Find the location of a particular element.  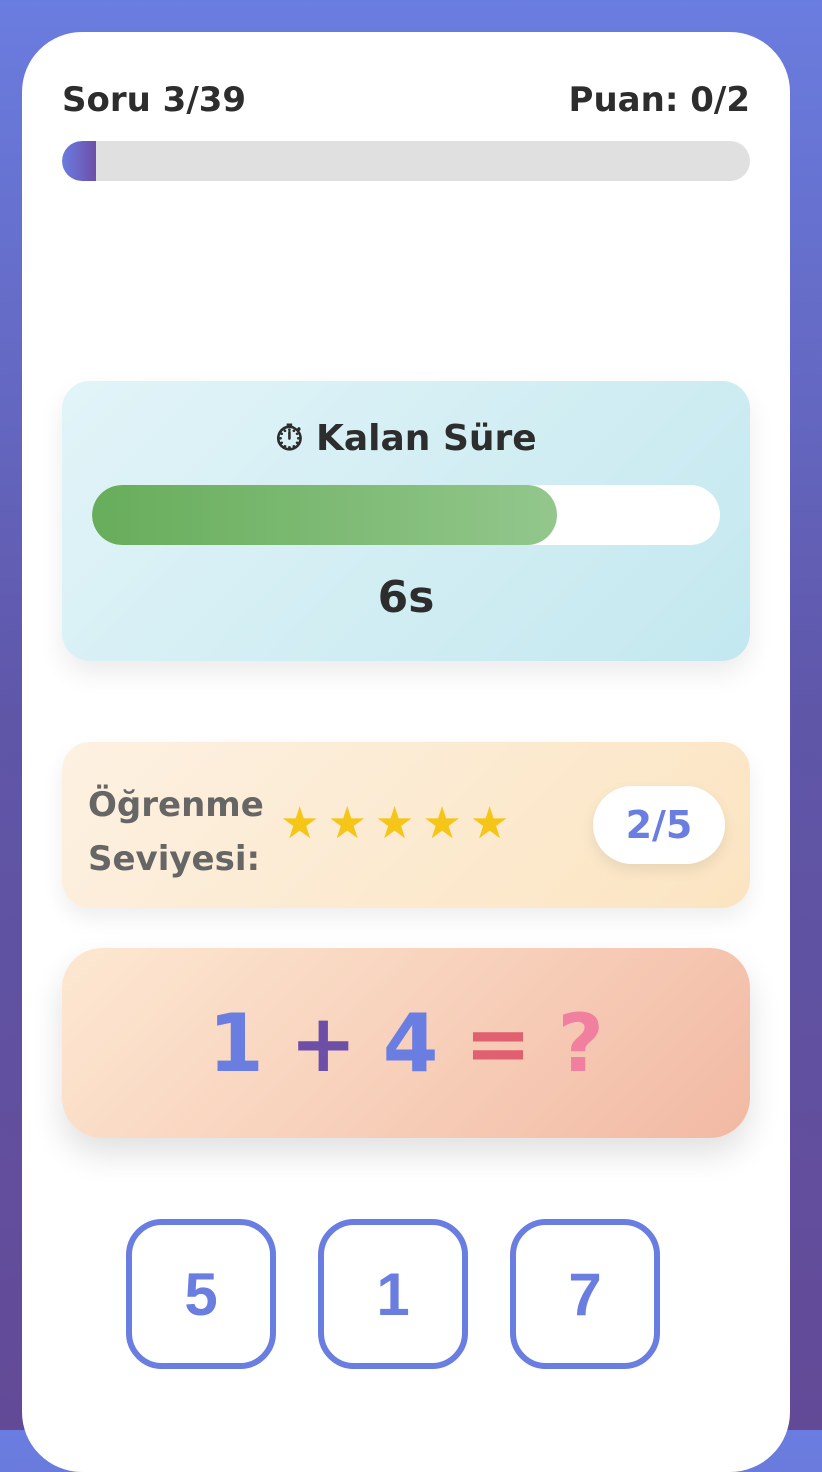

timer-bar-fill is located at coordinates (324, 515).